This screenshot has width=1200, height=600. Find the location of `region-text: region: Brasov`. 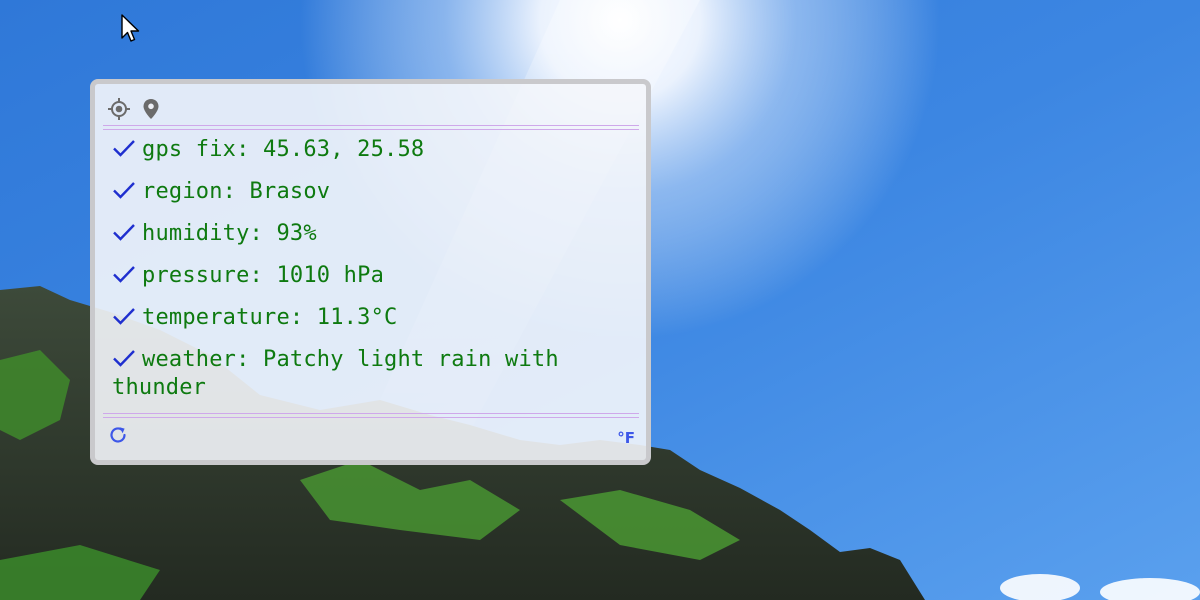

region-text: region: Brasov is located at coordinates (236, 191).